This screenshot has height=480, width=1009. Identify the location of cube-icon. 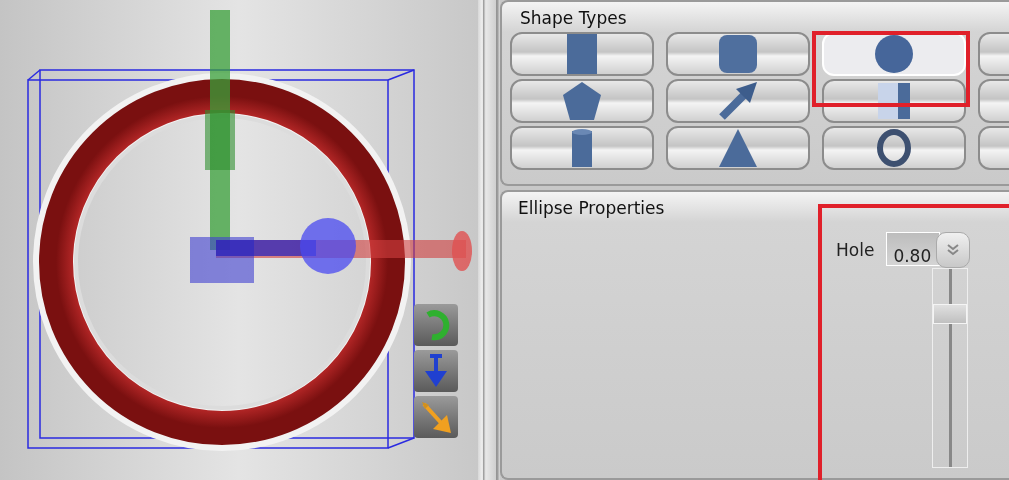
(582, 54).